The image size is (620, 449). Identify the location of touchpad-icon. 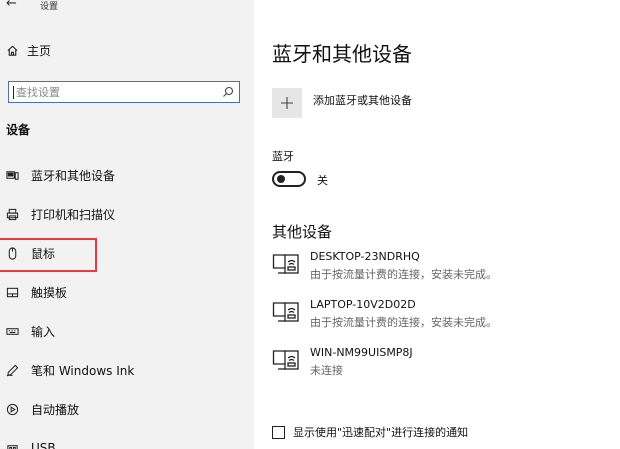
(12, 292).